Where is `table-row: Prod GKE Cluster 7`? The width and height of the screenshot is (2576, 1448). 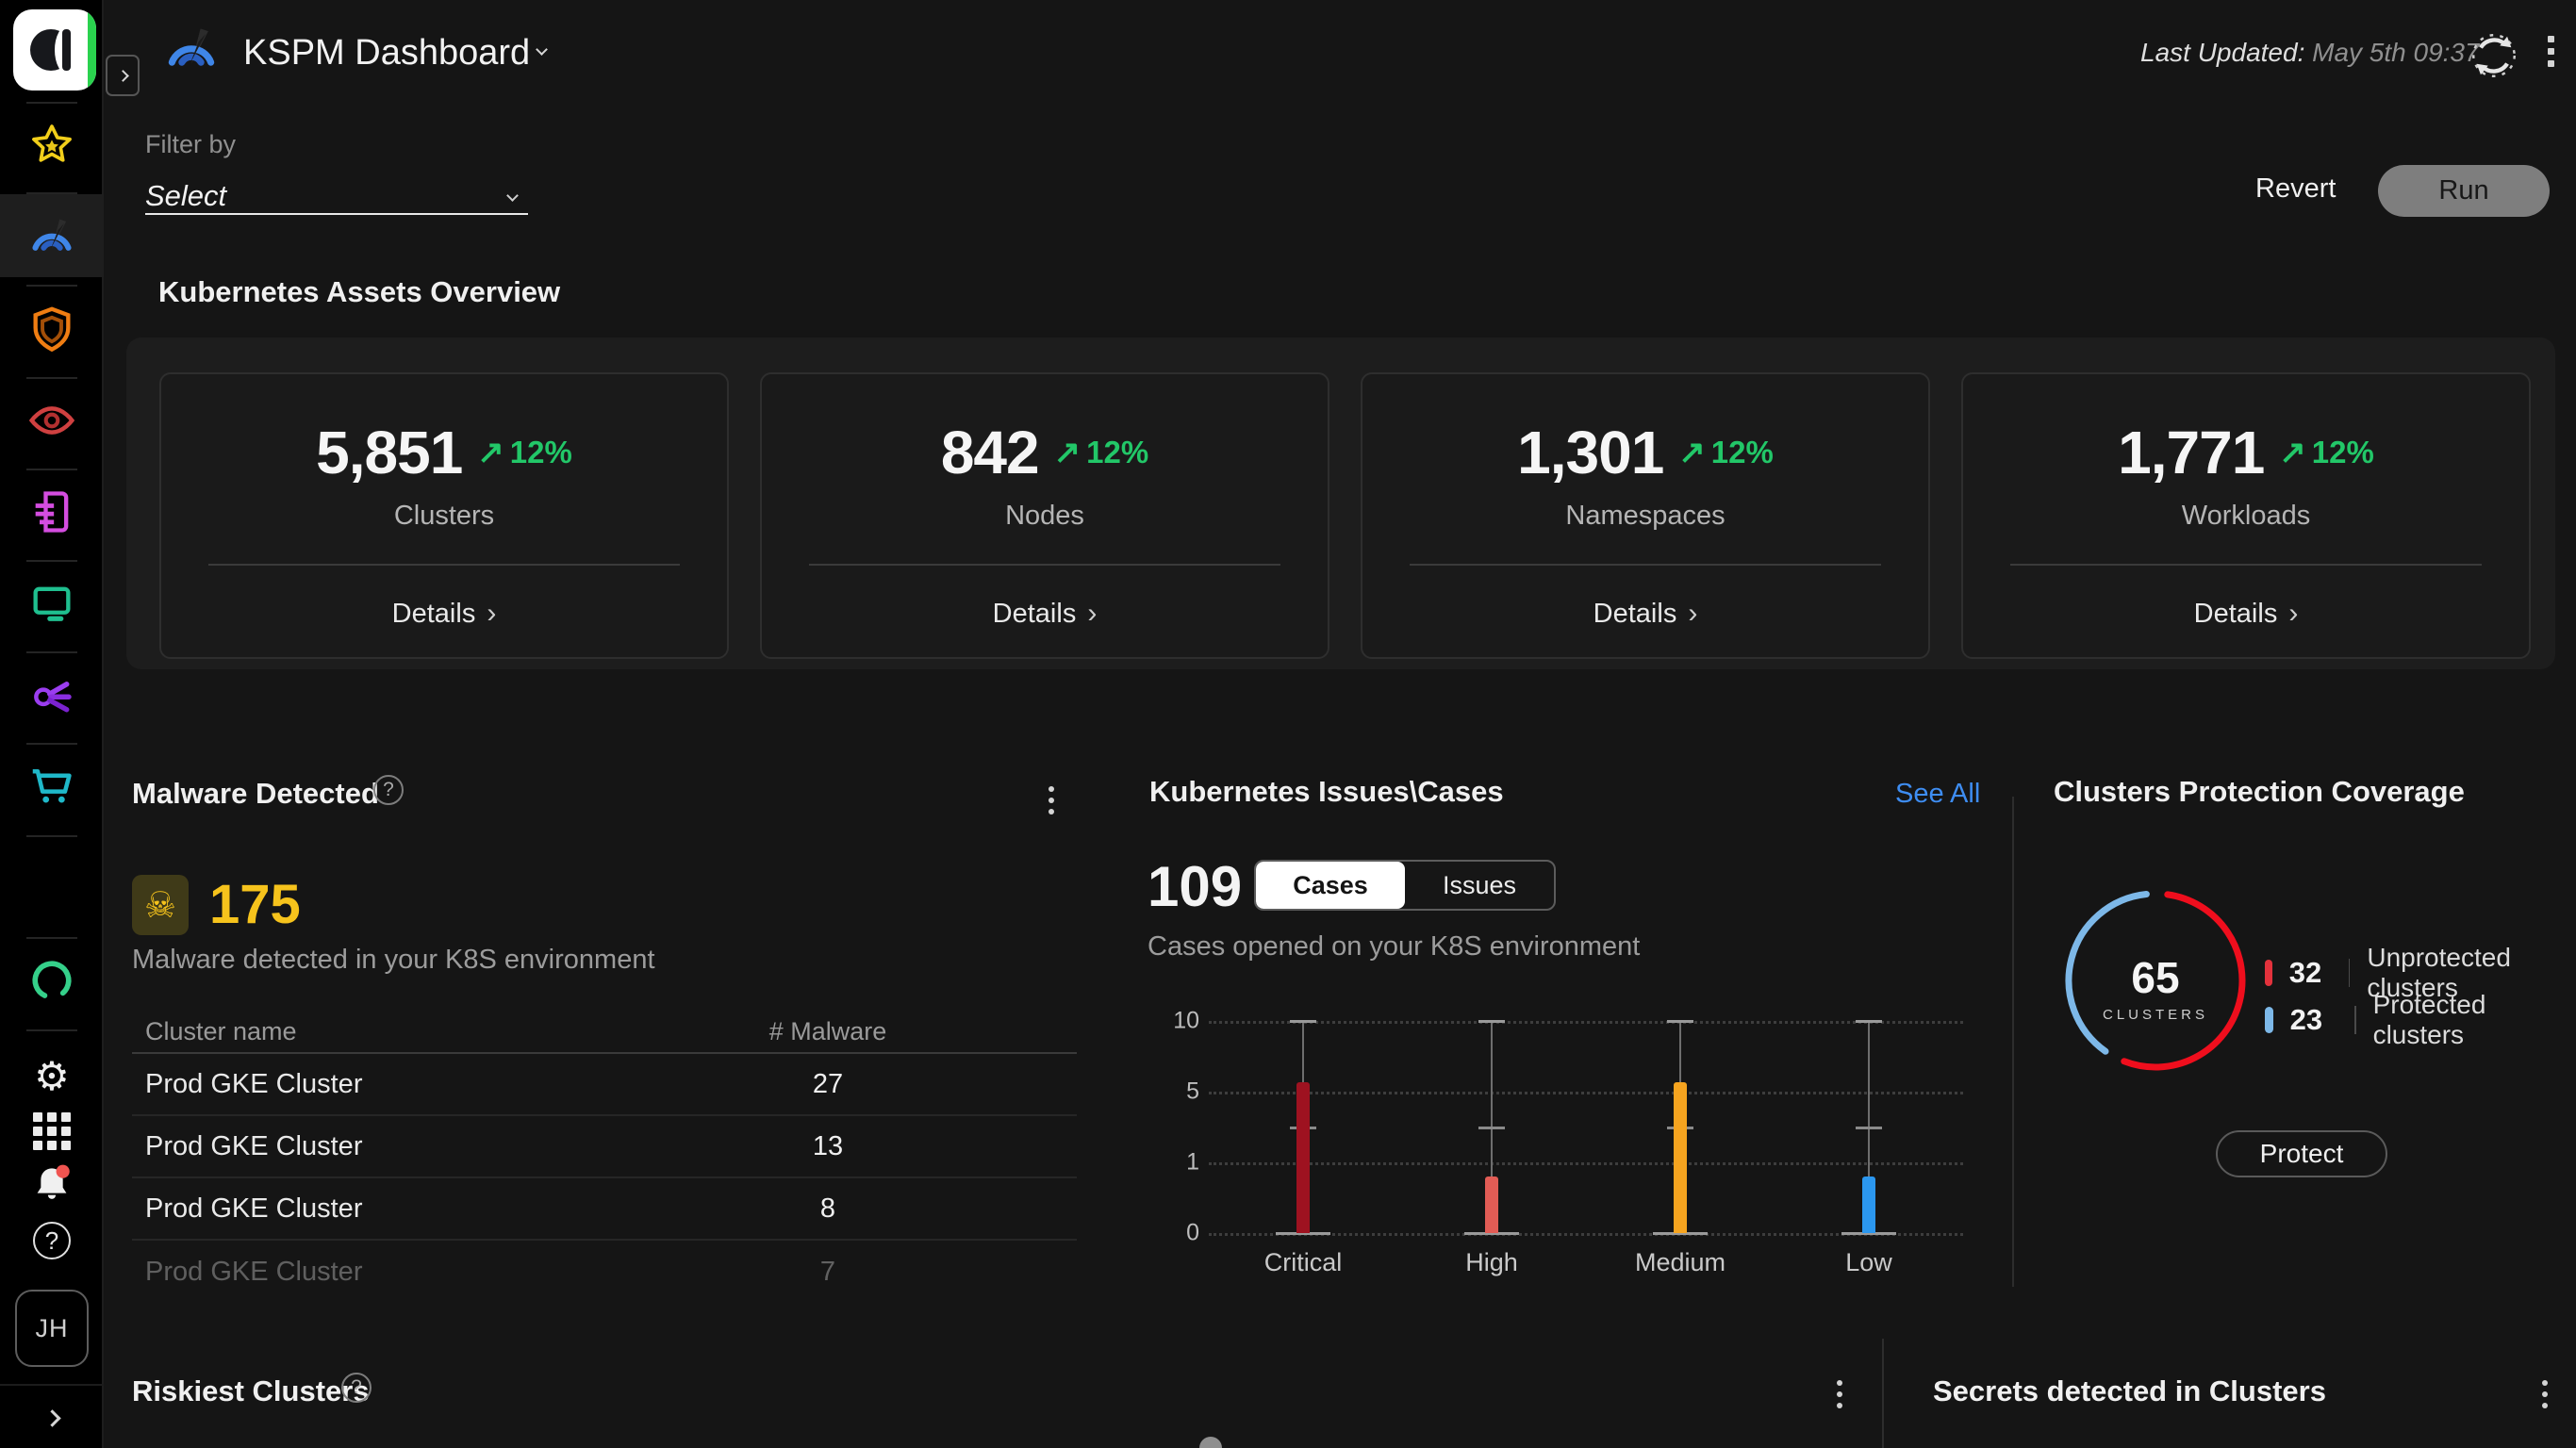 table-row: Prod GKE Cluster 7 is located at coordinates (604, 1265).